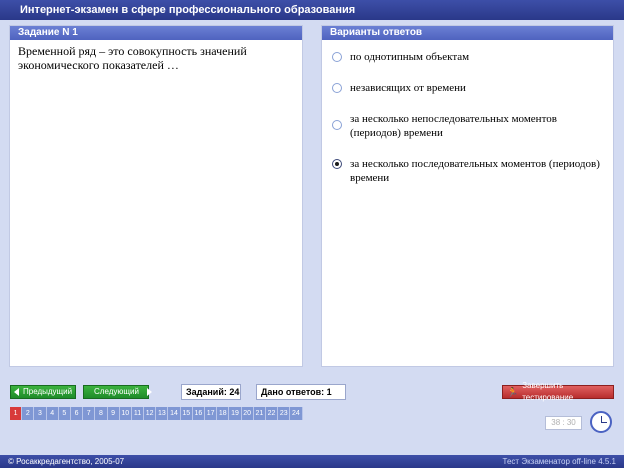 This screenshot has width=624, height=468. I want to click on question-number-4: 4, so click(52, 413).